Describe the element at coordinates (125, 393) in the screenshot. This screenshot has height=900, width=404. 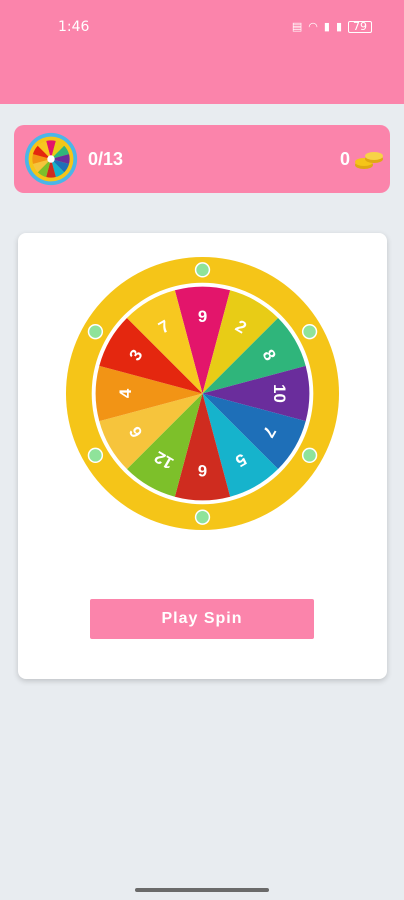
I see `segment-label: 4` at that location.